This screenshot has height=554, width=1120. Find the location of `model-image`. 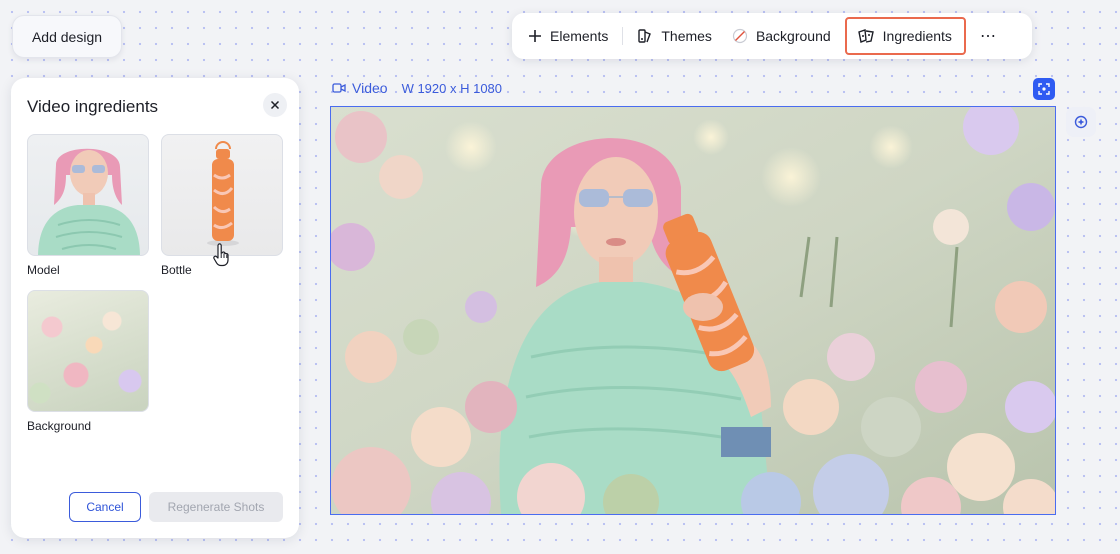

model-image is located at coordinates (89, 201).